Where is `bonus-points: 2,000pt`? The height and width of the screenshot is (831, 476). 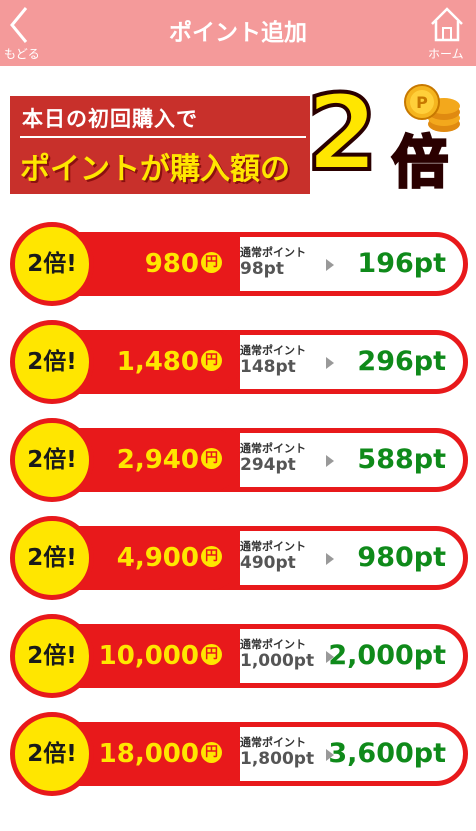
bonus-points: 2,000pt is located at coordinates (387, 655).